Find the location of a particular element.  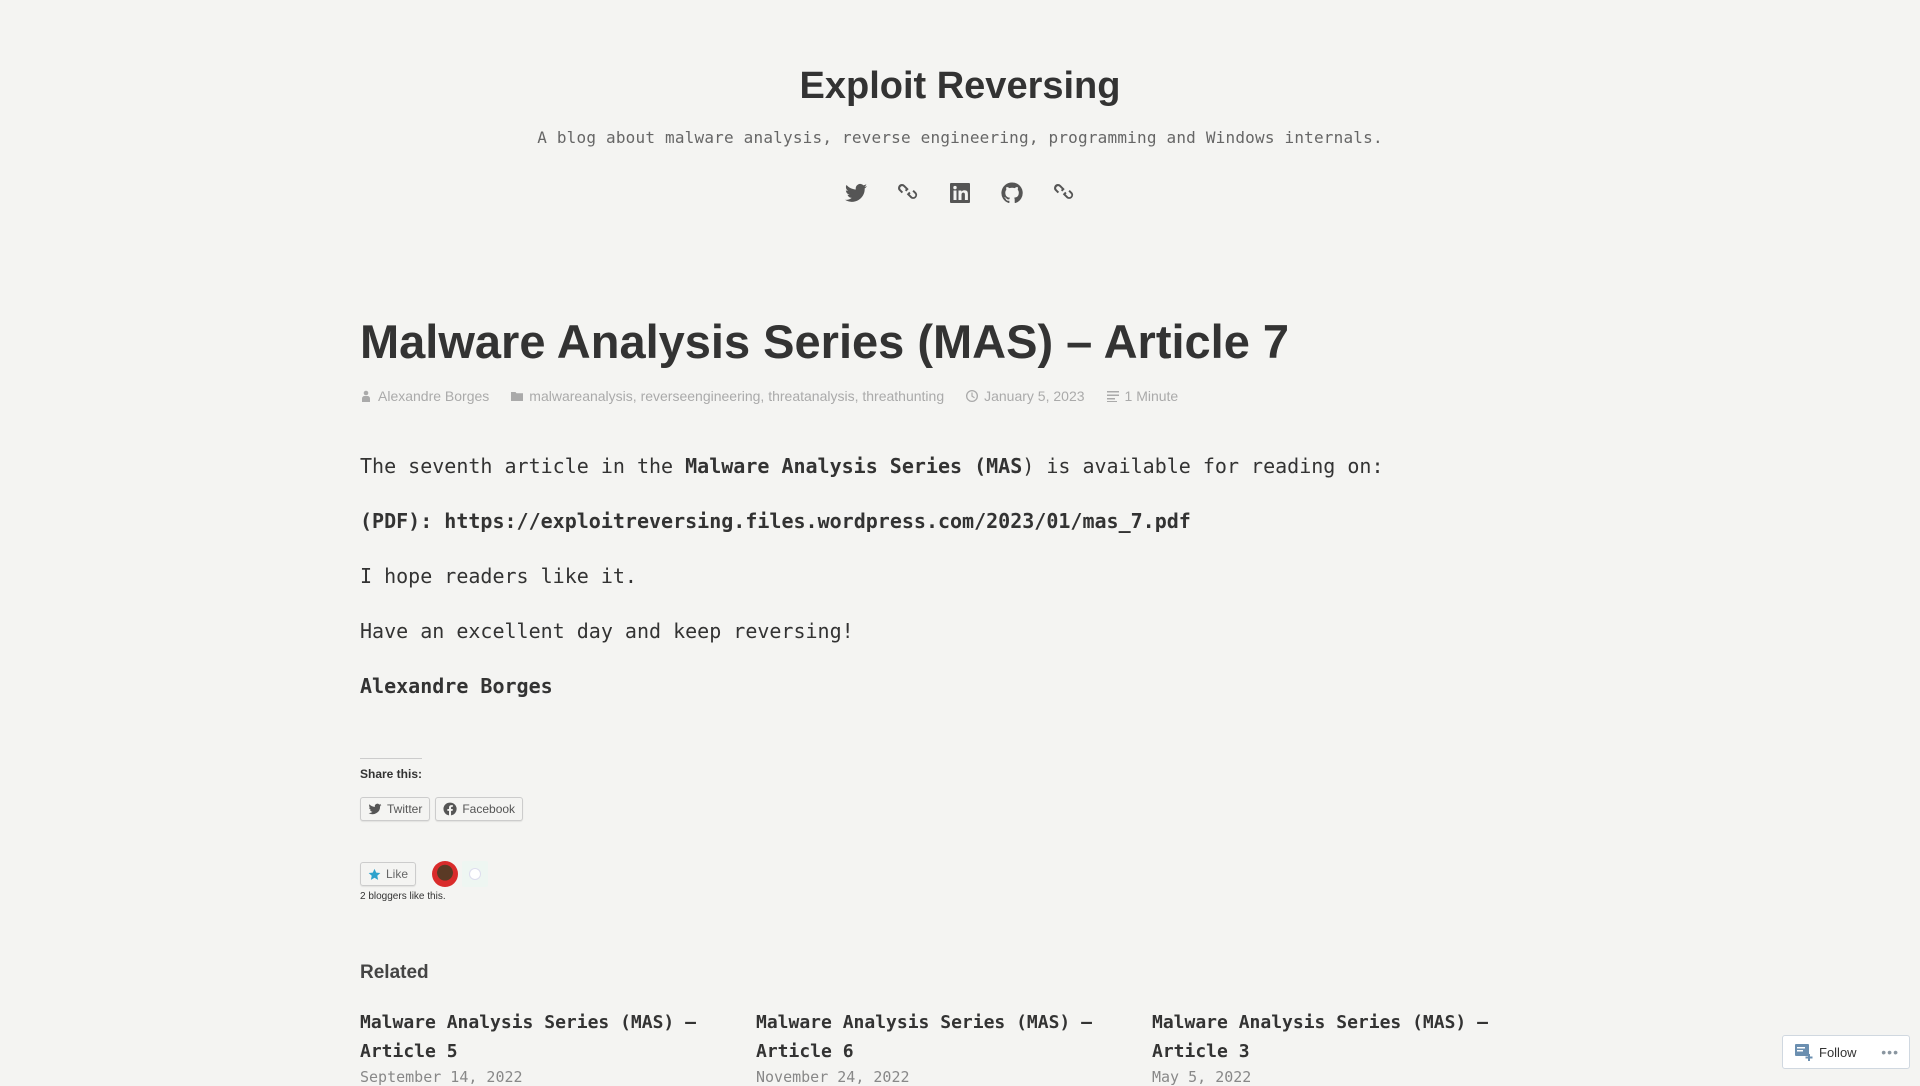

social-links is located at coordinates (960, 193).